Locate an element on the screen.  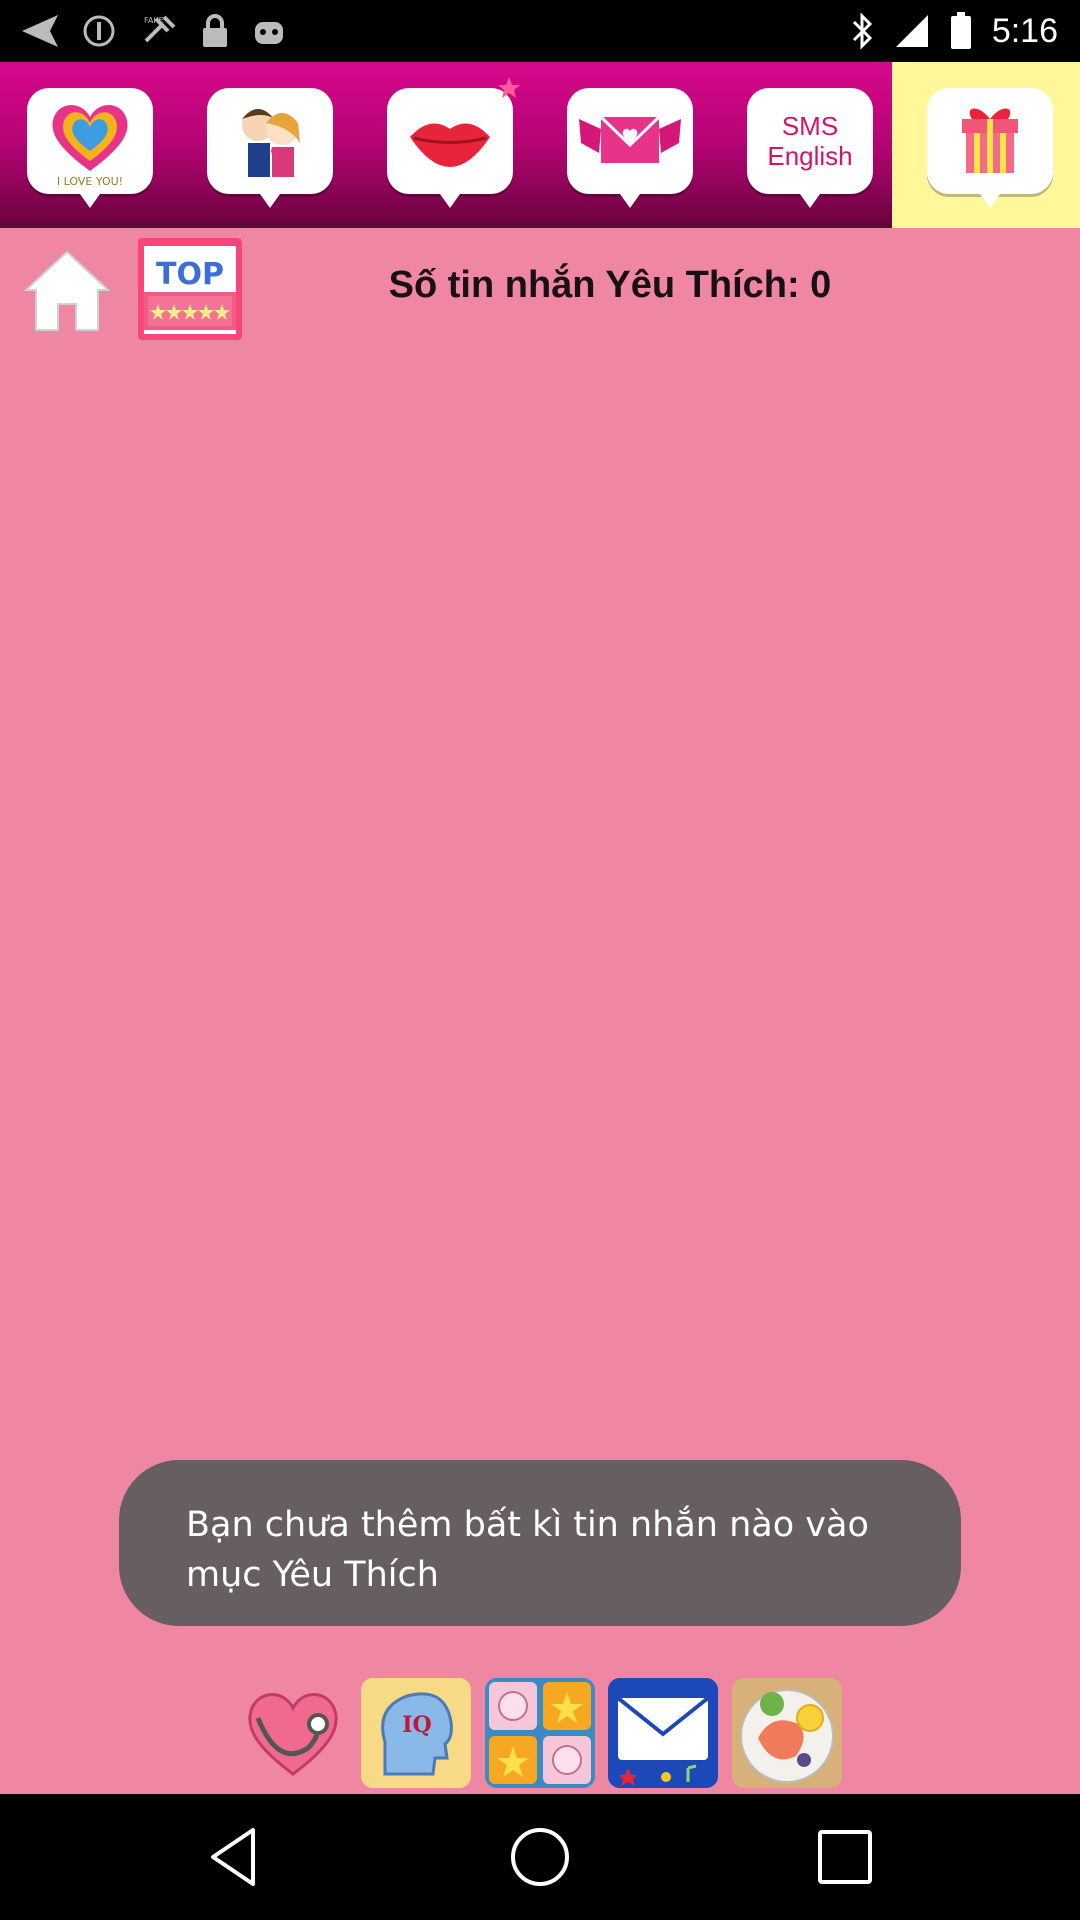
nav-home-icon is located at coordinates (540, 1857).